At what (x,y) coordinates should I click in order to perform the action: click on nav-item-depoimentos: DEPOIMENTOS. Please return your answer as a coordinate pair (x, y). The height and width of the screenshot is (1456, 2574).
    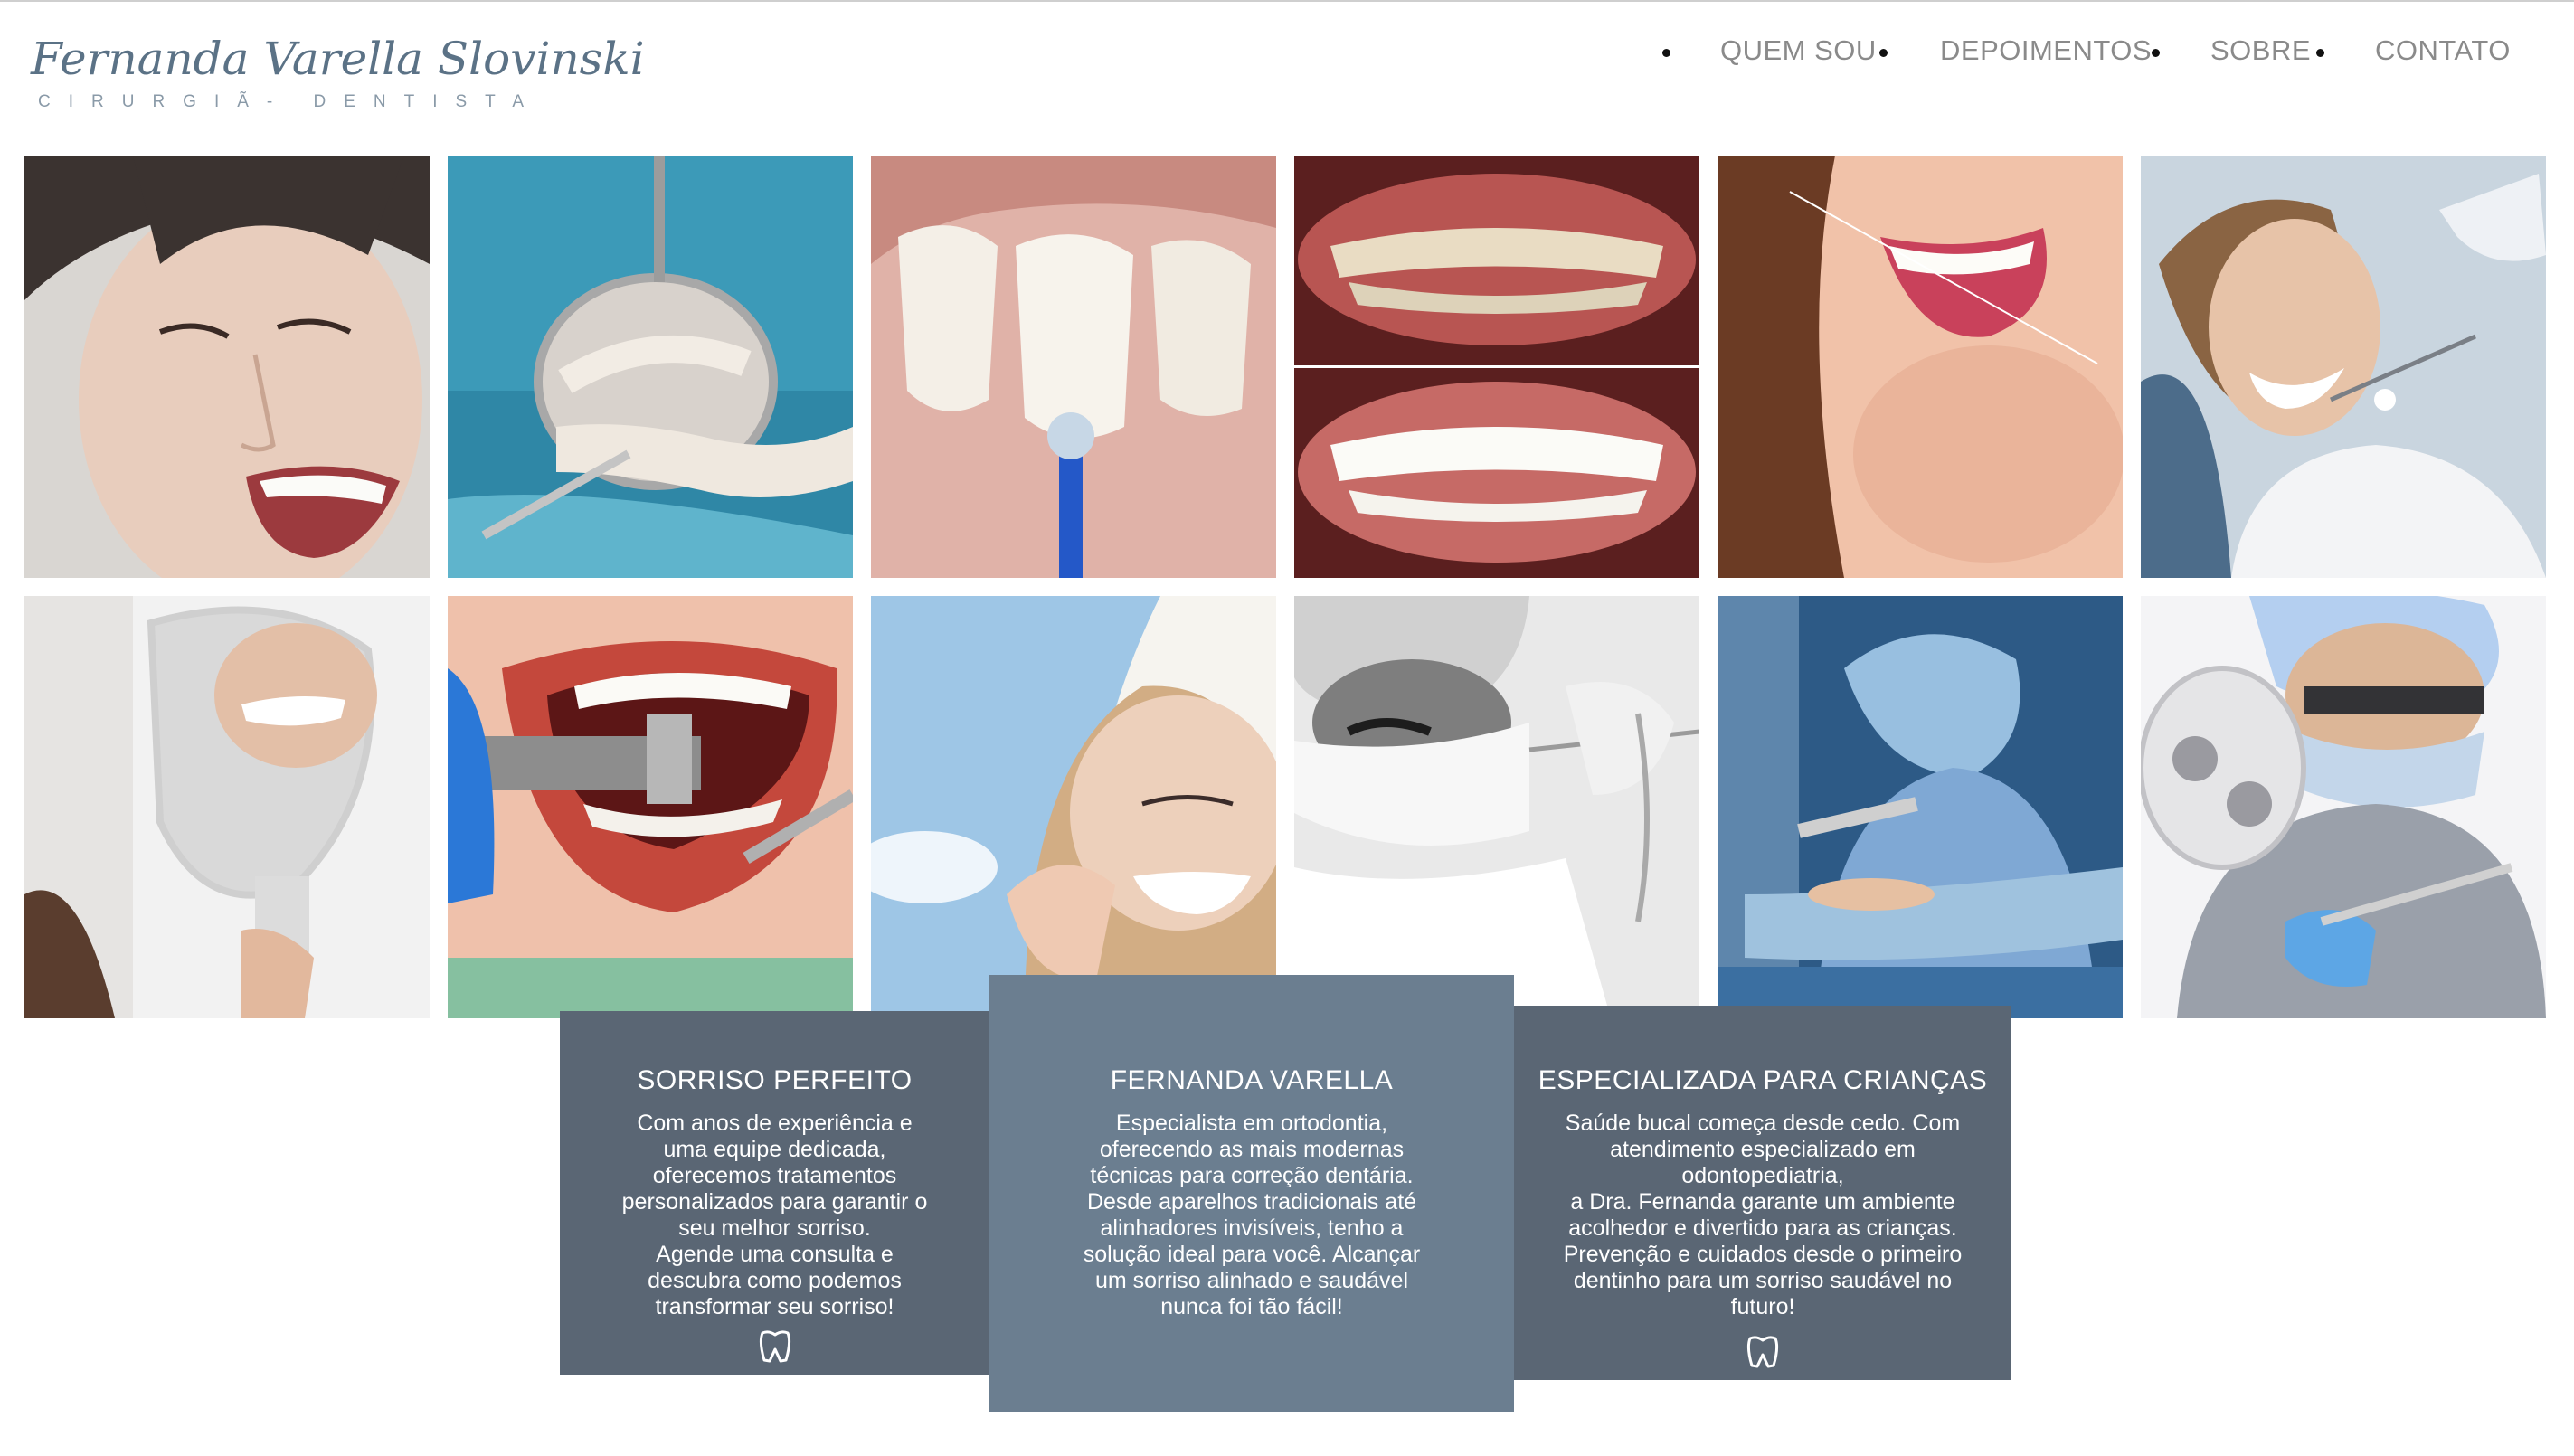
    Looking at the image, I should click on (2046, 51).